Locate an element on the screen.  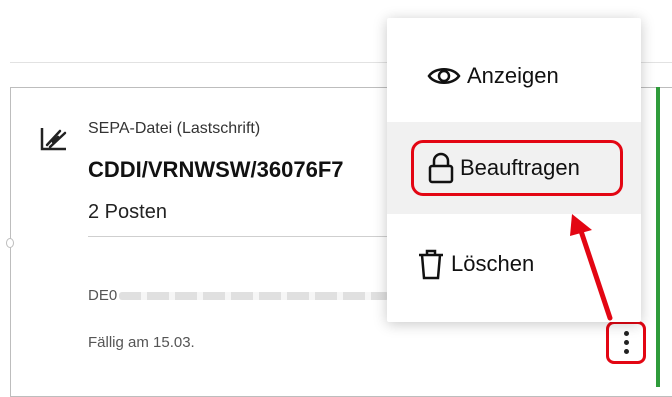
menu-item-label: Löschen is located at coordinates (493, 263).